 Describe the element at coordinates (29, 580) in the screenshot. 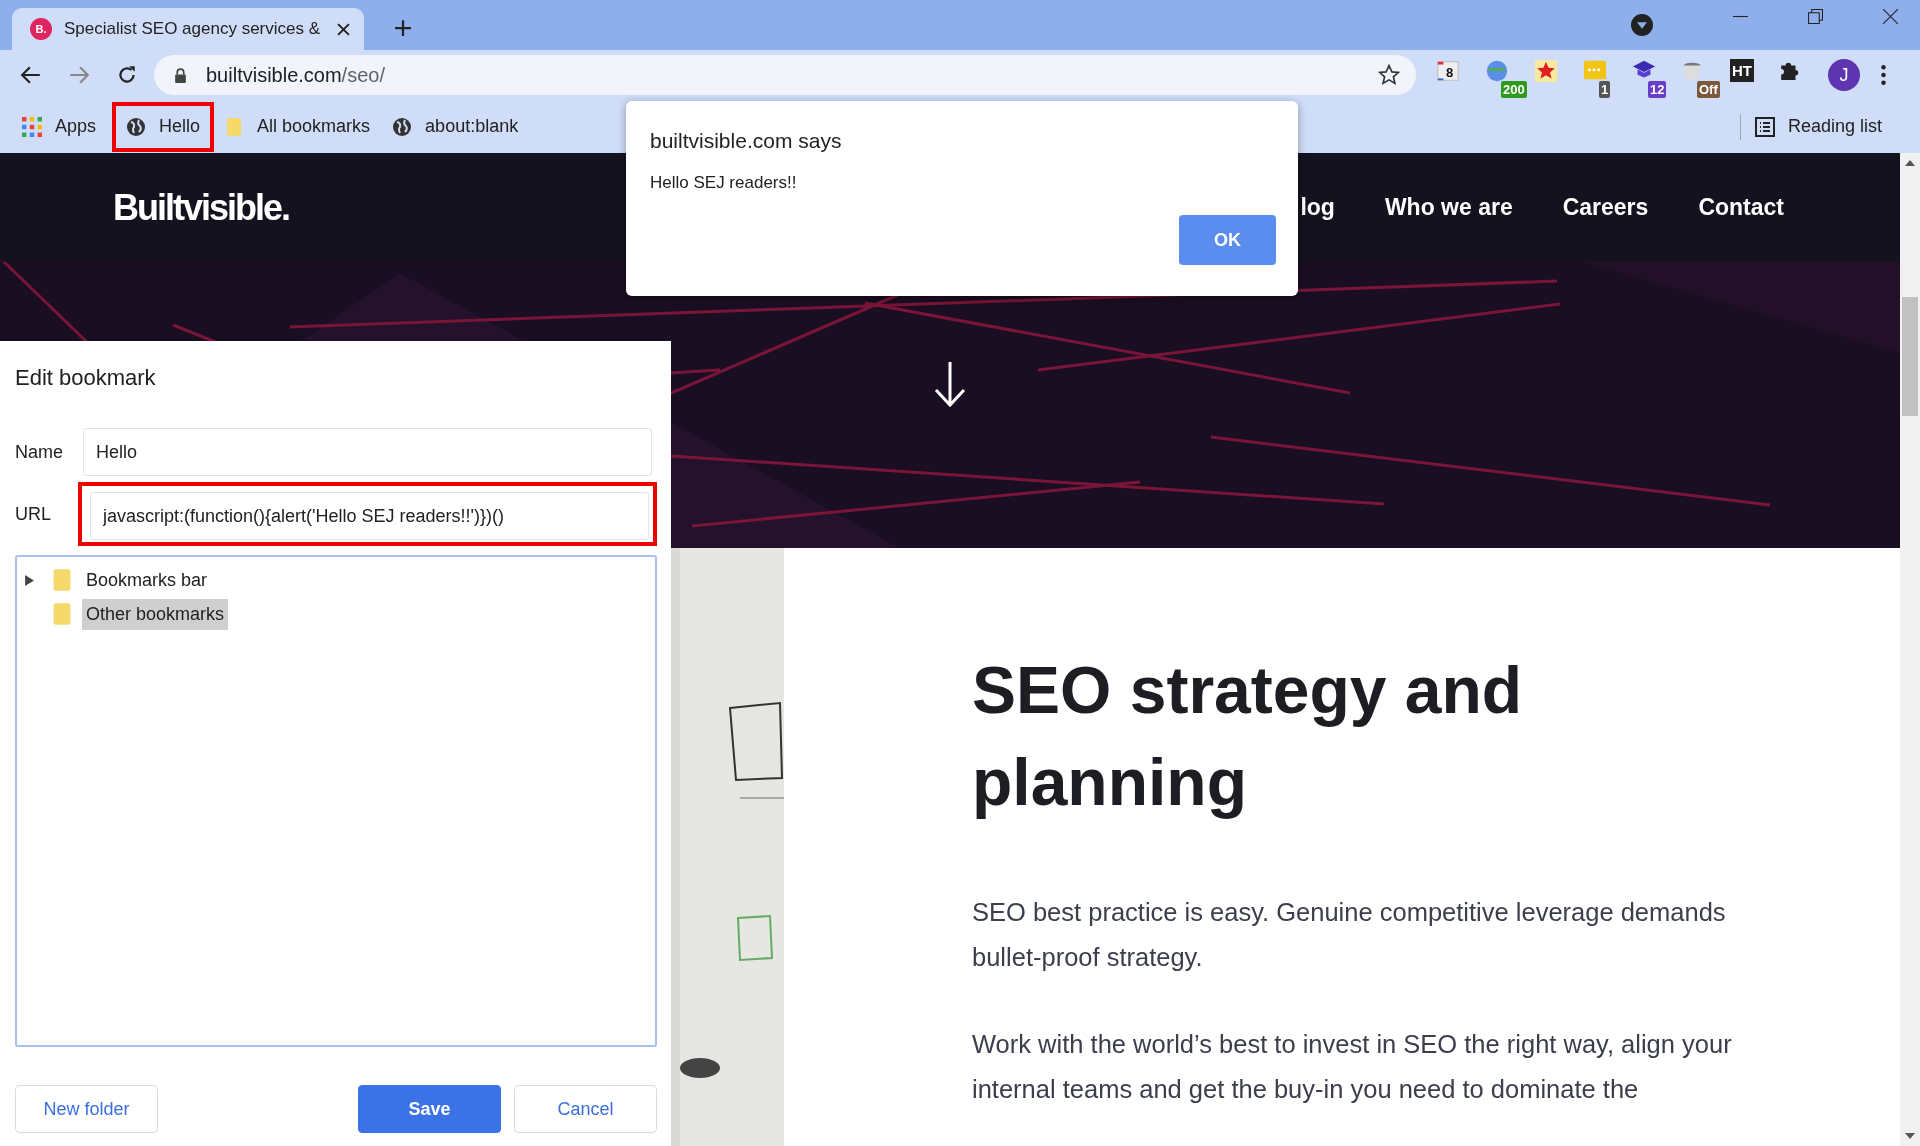

I see `expand-arrow-icon` at that location.